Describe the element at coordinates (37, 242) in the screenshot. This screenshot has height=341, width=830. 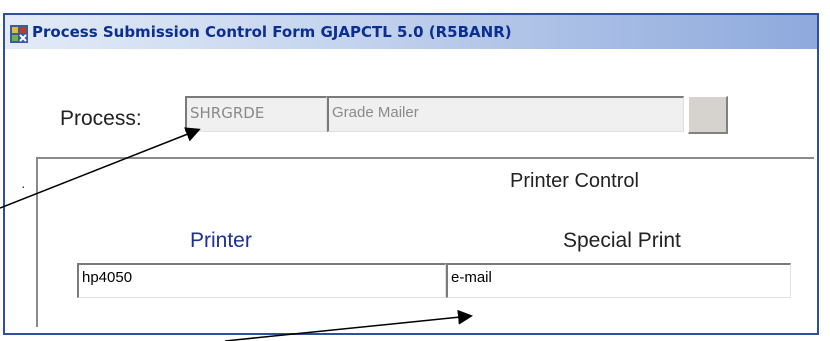
I see `section-border` at that location.